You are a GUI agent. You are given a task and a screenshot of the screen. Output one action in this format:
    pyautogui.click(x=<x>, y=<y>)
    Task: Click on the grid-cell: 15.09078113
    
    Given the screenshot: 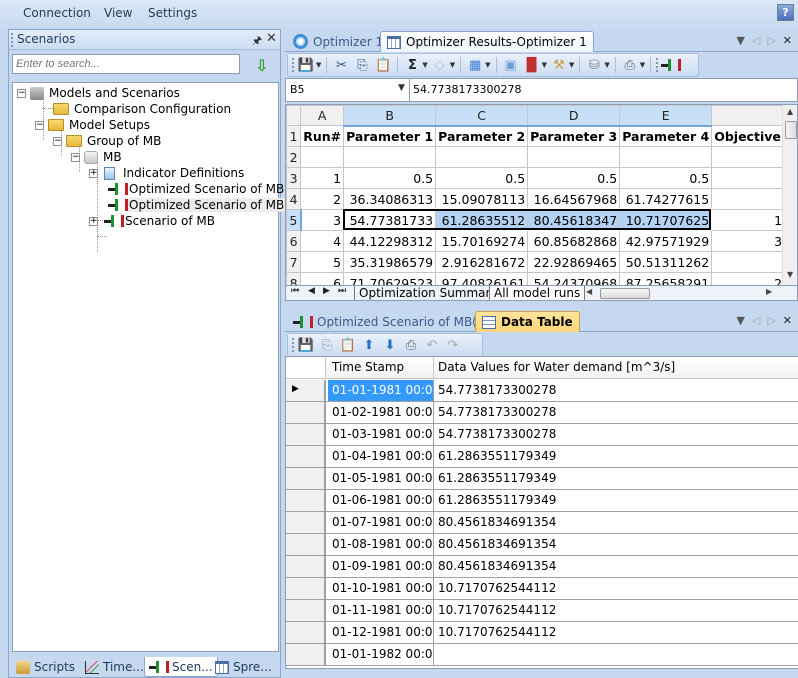 What is the action you would take?
    pyautogui.click(x=482, y=199)
    